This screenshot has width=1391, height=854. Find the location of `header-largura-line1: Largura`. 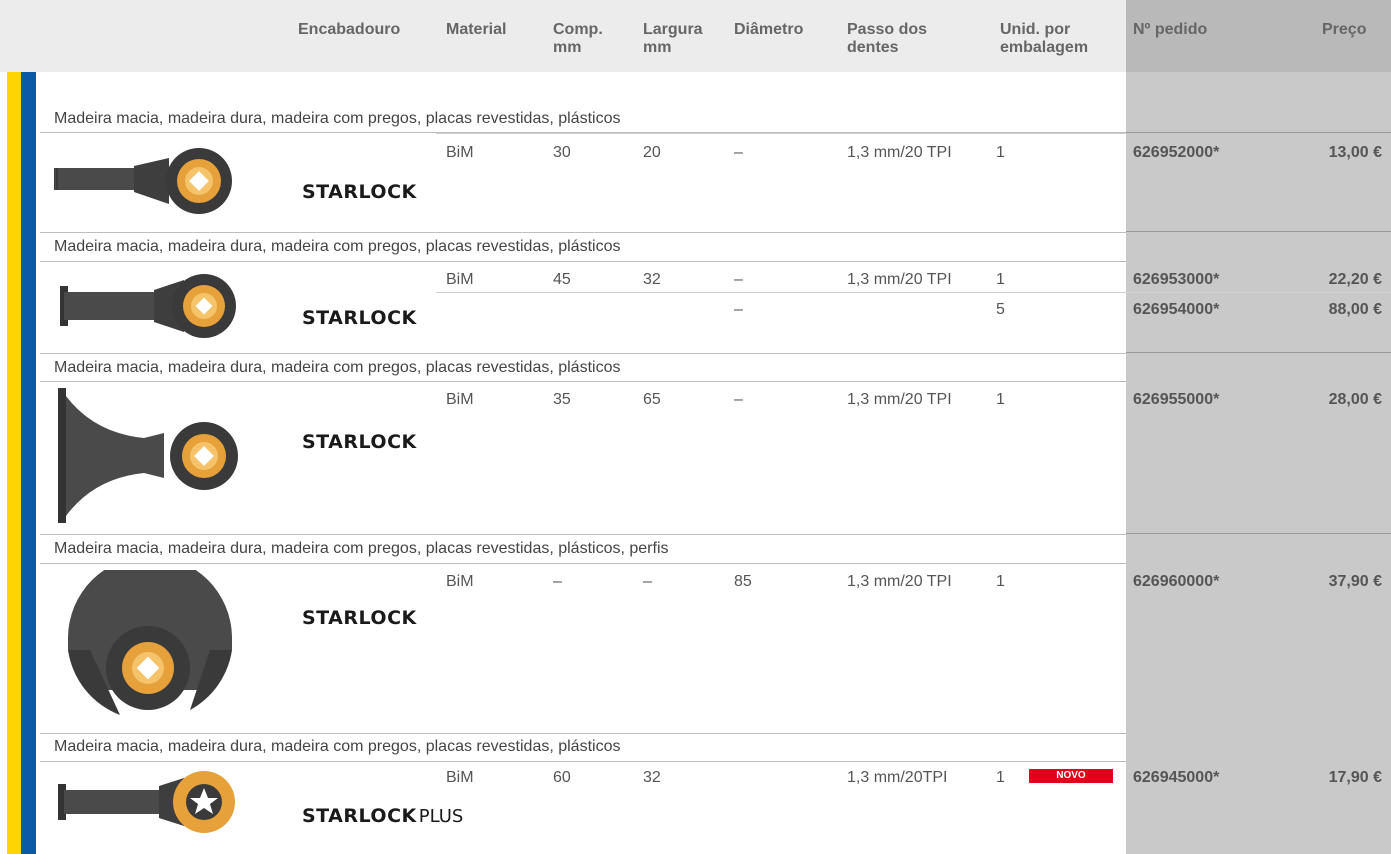

header-largura-line1: Largura is located at coordinates (673, 29).